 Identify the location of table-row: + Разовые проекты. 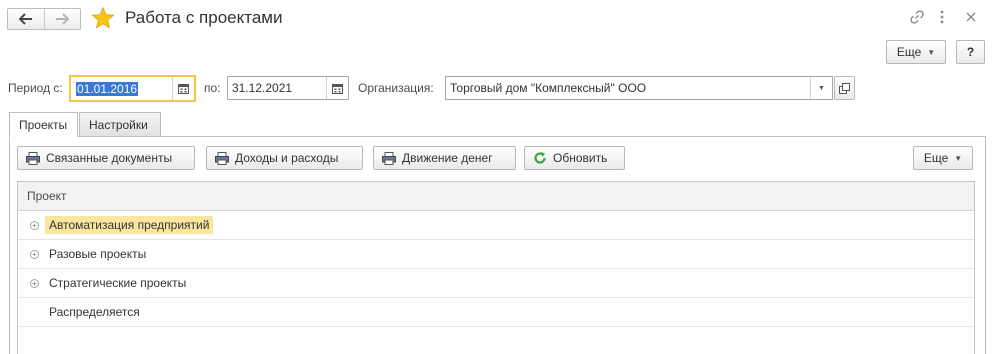
(496, 254).